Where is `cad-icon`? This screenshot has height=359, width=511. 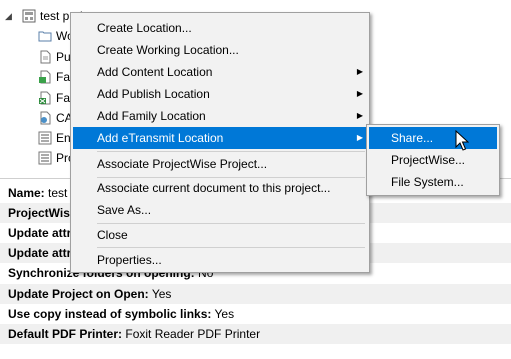 cad-icon is located at coordinates (45, 118).